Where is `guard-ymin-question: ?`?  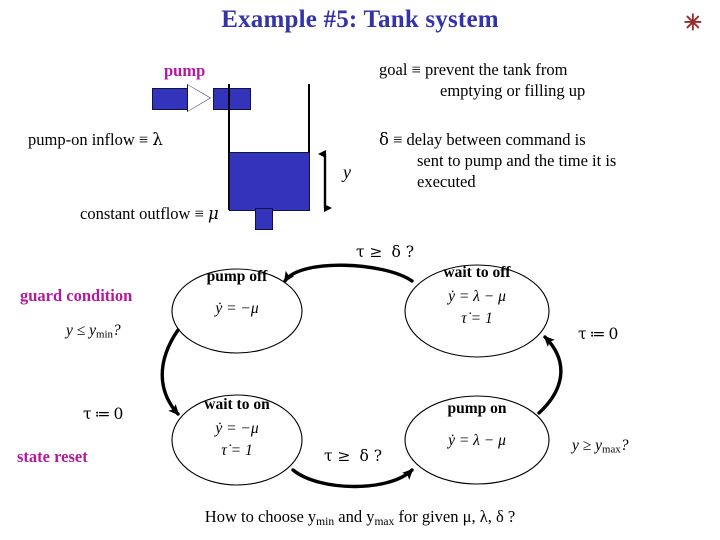
guard-ymin-question: ? is located at coordinates (116, 330).